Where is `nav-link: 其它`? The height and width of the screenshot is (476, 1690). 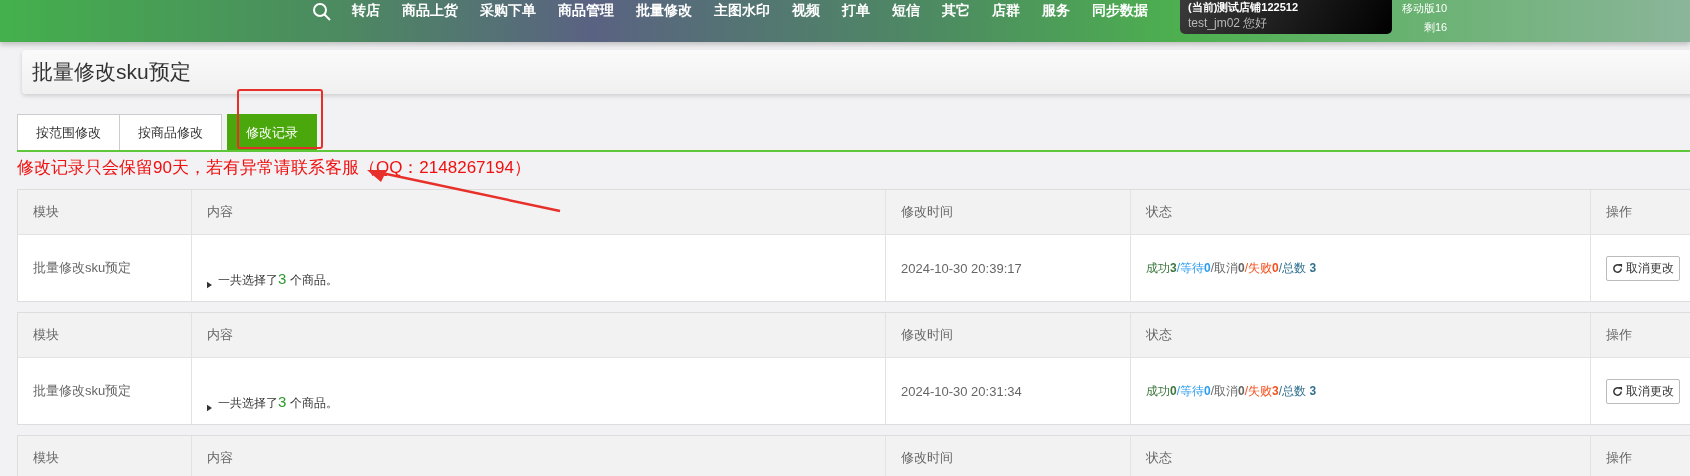 nav-link: 其它 is located at coordinates (956, 11).